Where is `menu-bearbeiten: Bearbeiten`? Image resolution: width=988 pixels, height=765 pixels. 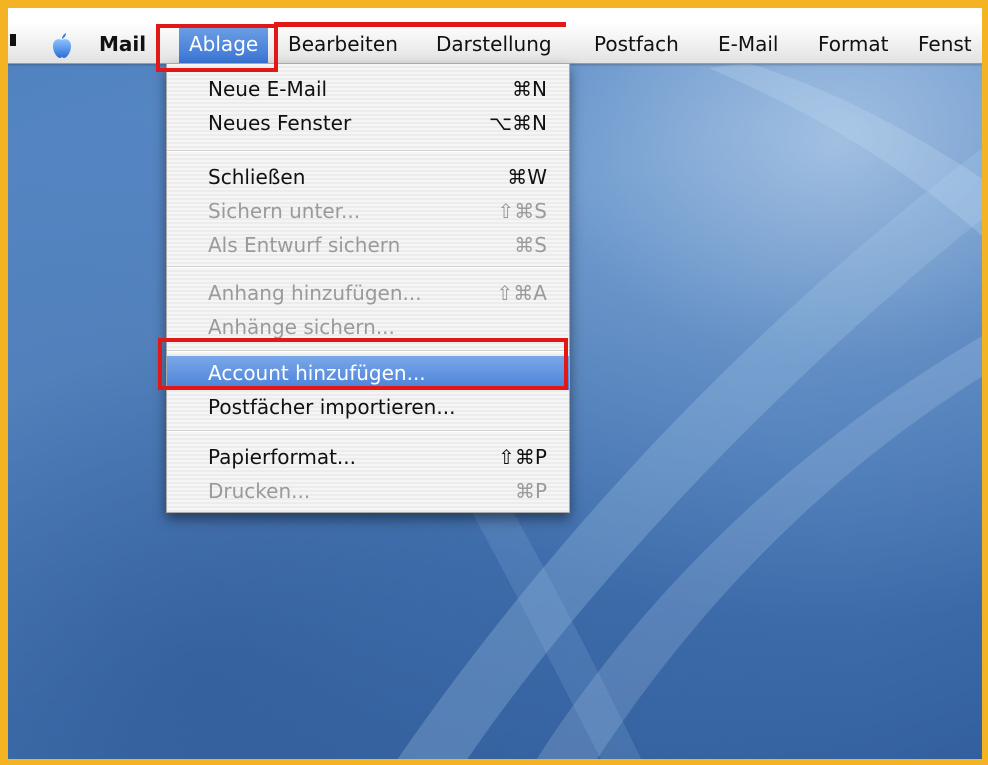
menu-bearbeiten: Bearbeiten is located at coordinates (343, 44).